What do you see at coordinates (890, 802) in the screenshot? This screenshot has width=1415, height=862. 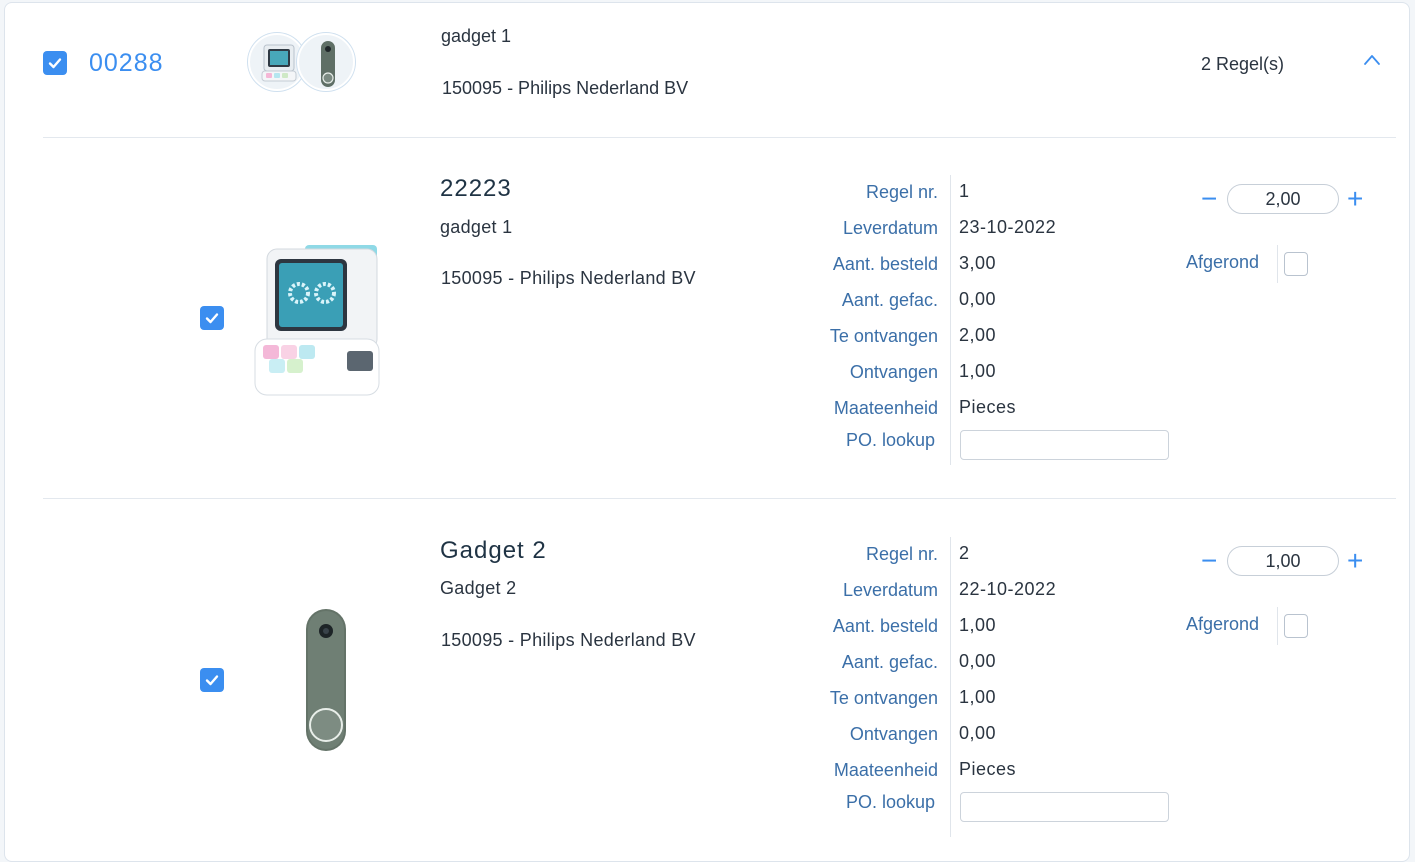 I see `line-2-label-po-lookup: PO. lookup` at bounding box center [890, 802].